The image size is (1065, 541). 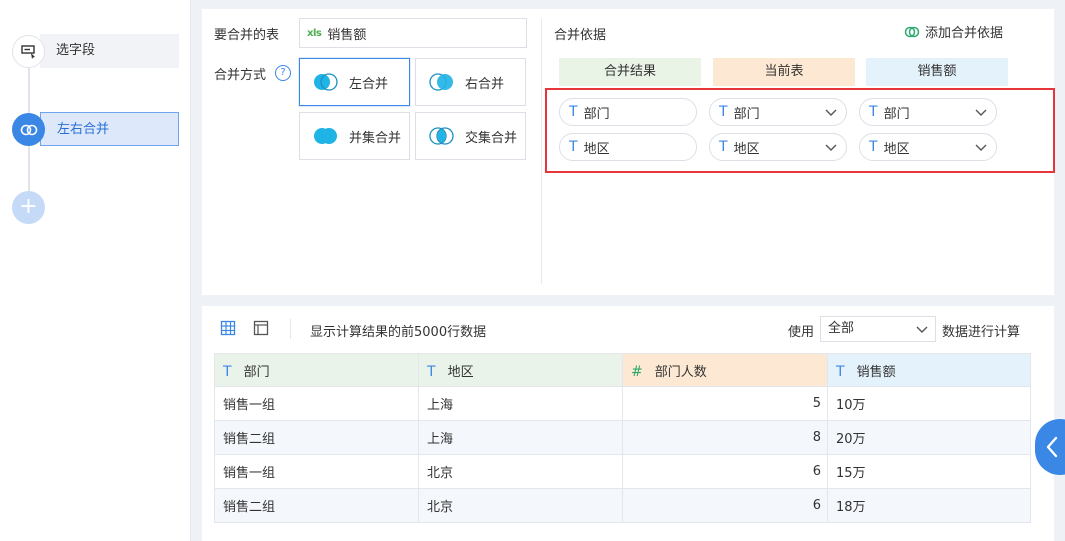 What do you see at coordinates (964, 33) in the screenshot?
I see `add-basis-label: 添加合并依据` at bounding box center [964, 33].